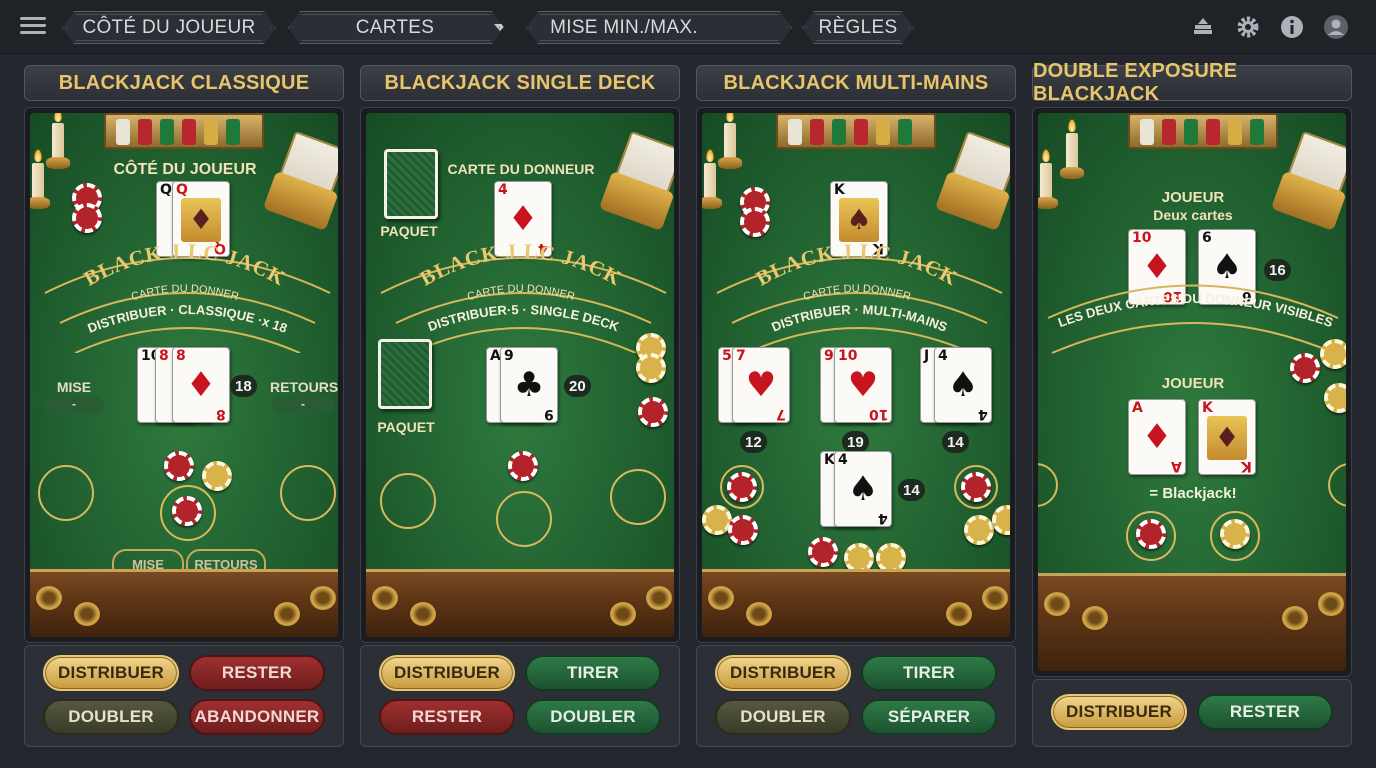 This screenshot has width=1376, height=768. What do you see at coordinates (856, 83) in the screenshot?
I see `table-title: BLACKJACK MULTI-MAINS` at bounding box center [856, 83].